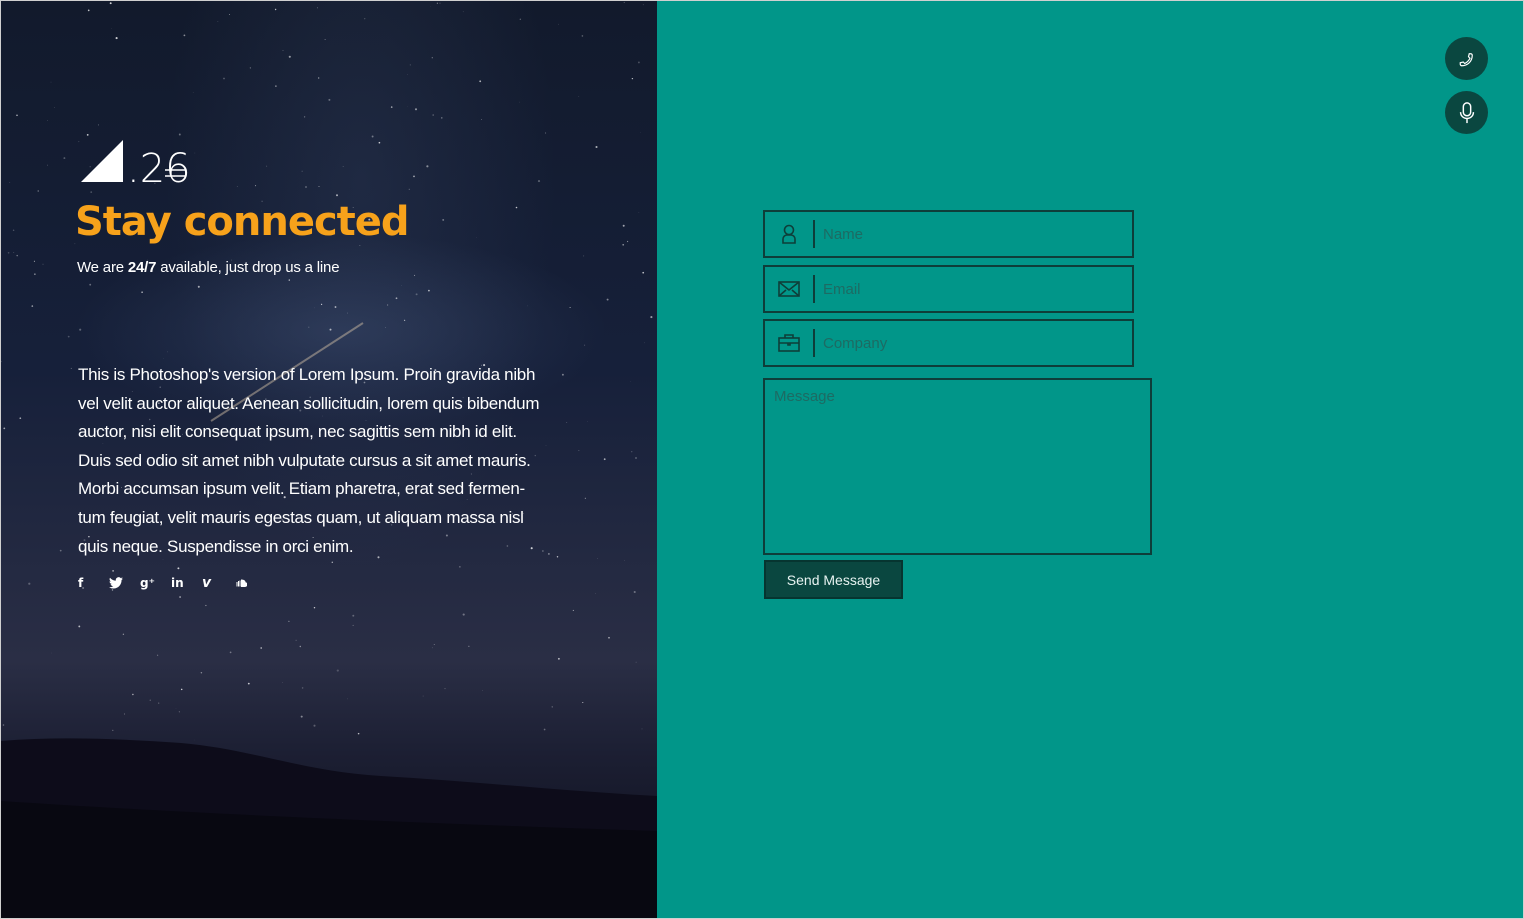  Describe the element at coordinates (789, 234) in the screenshot. I see `user-icon` at that location.